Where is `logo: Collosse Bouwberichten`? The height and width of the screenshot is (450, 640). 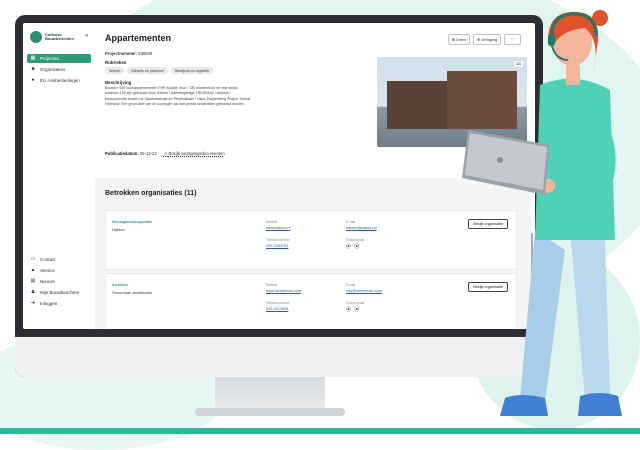
logo: Collosse Bouwberichten is located at coordinates (52, 37).